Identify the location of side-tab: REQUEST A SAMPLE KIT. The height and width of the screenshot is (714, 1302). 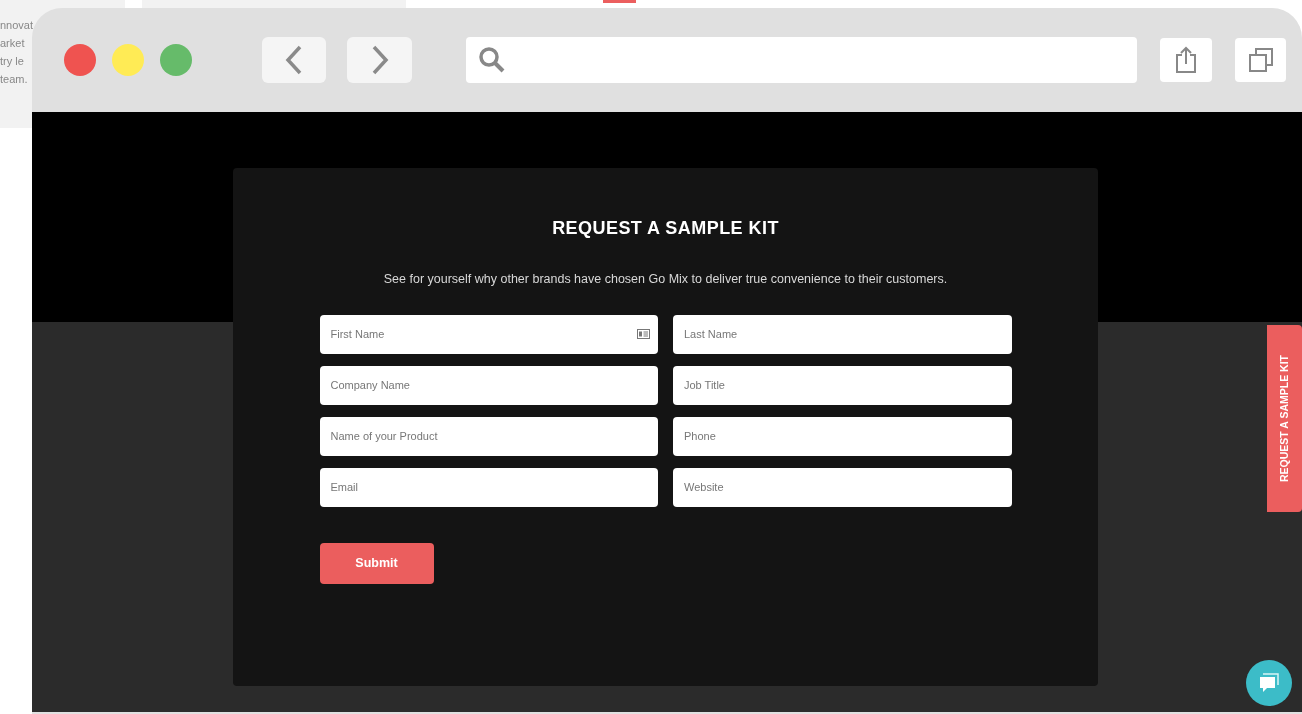
(1284, 418).